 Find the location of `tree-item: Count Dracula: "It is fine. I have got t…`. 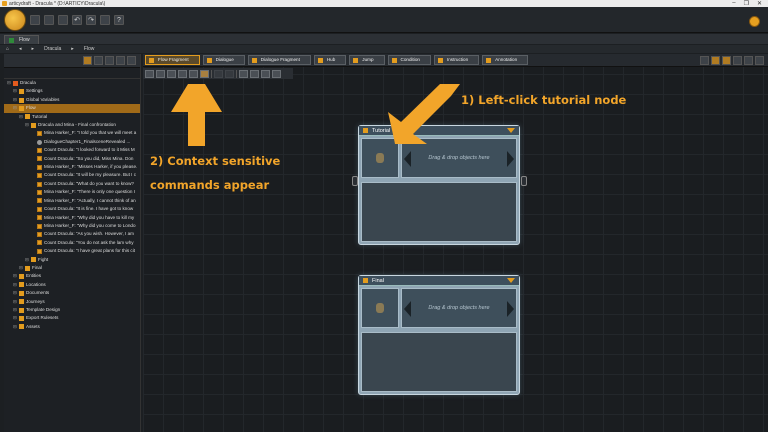

tree-item: Count Dracula: "It is fine. I have got t… is located at coordinates (72, 209).